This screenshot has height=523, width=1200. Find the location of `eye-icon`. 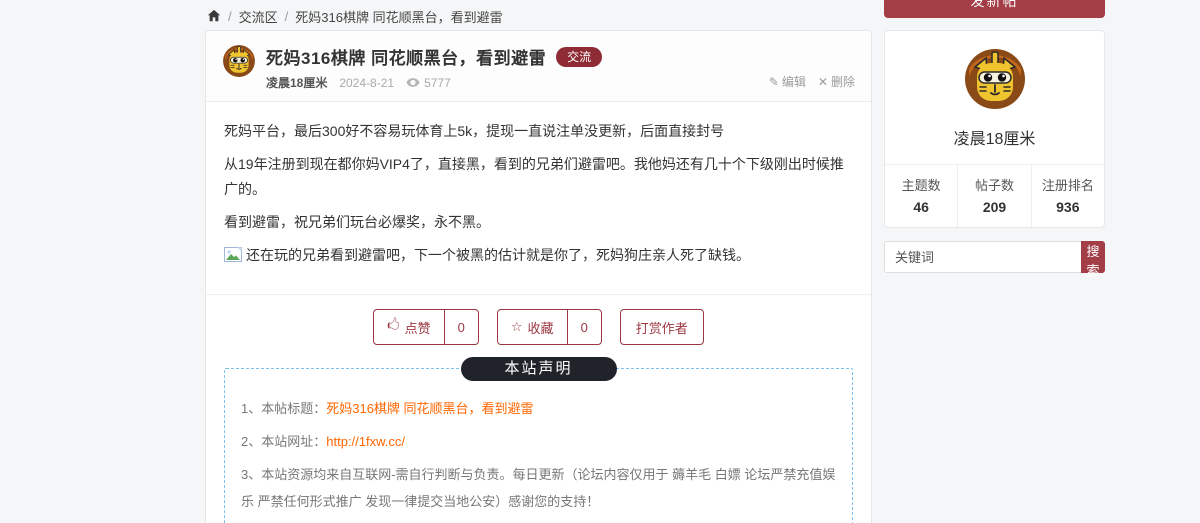

eye-icon is located at coordinates (413, 82).